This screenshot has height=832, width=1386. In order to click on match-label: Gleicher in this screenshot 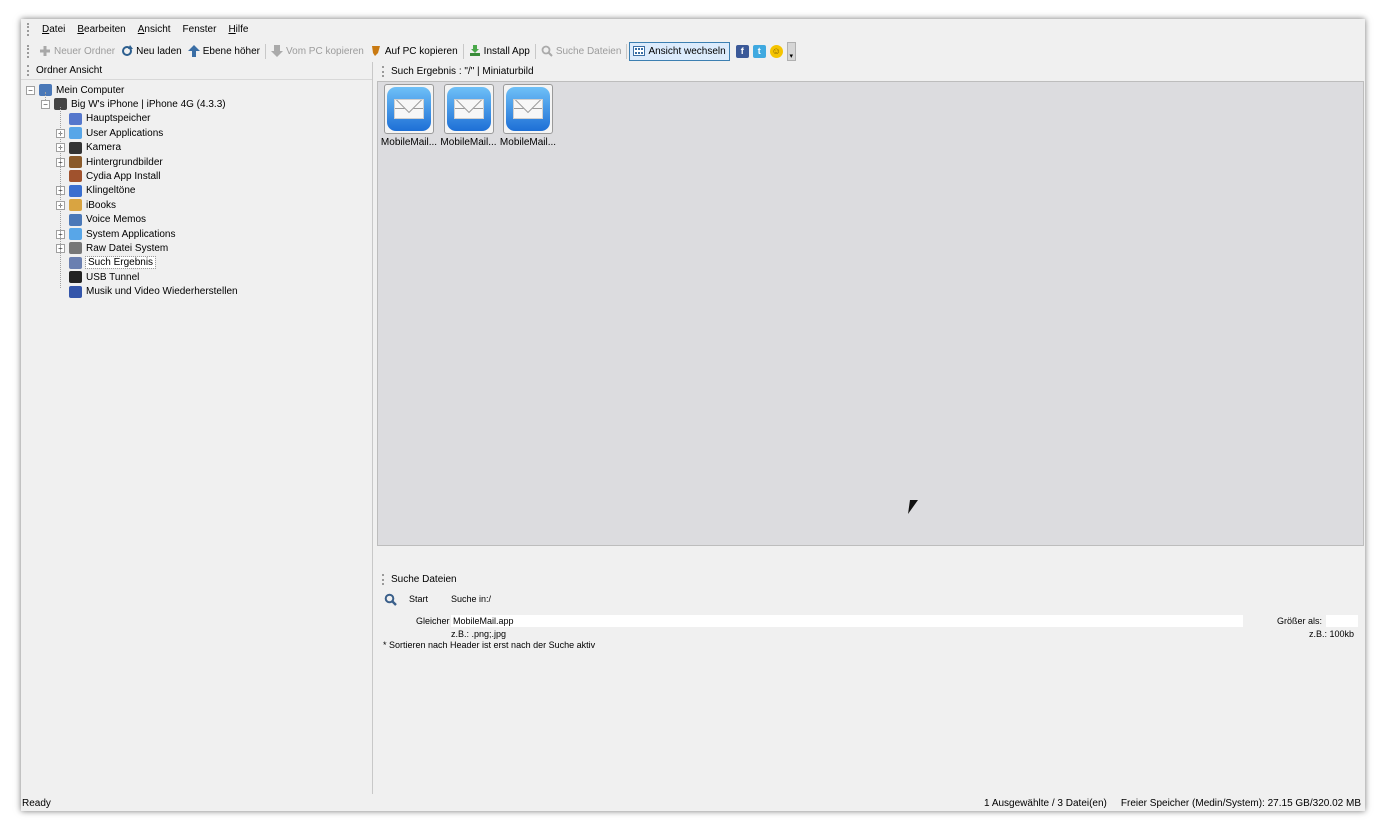, I will do `click(433, 621)`.